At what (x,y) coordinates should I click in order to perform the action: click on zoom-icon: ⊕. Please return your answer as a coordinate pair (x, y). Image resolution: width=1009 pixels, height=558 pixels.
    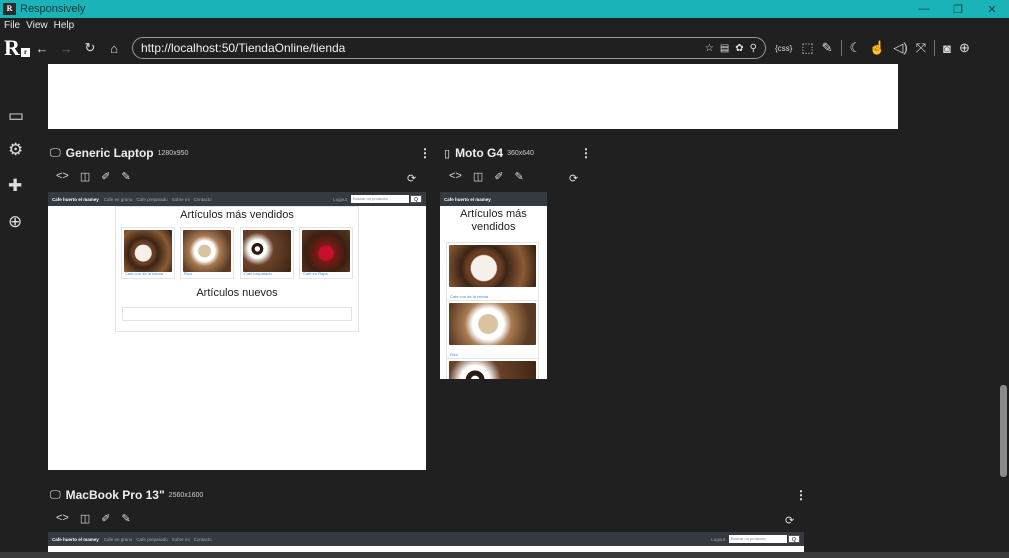
    Looking at the image, I should click on (964, 48).